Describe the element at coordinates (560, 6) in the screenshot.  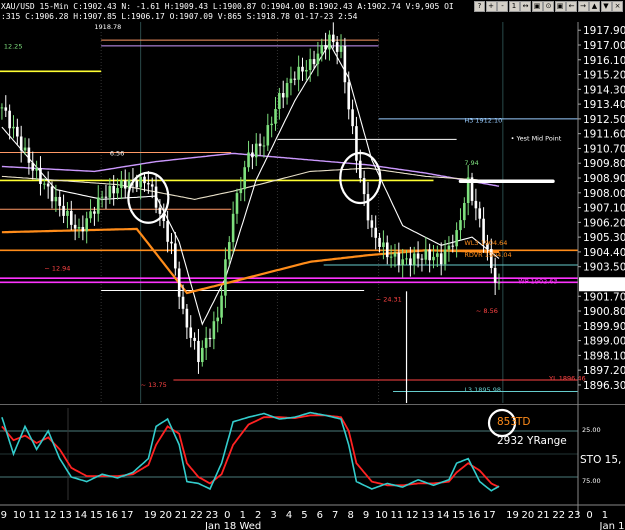
I see `toolbar-button-7: ▣` at that location.